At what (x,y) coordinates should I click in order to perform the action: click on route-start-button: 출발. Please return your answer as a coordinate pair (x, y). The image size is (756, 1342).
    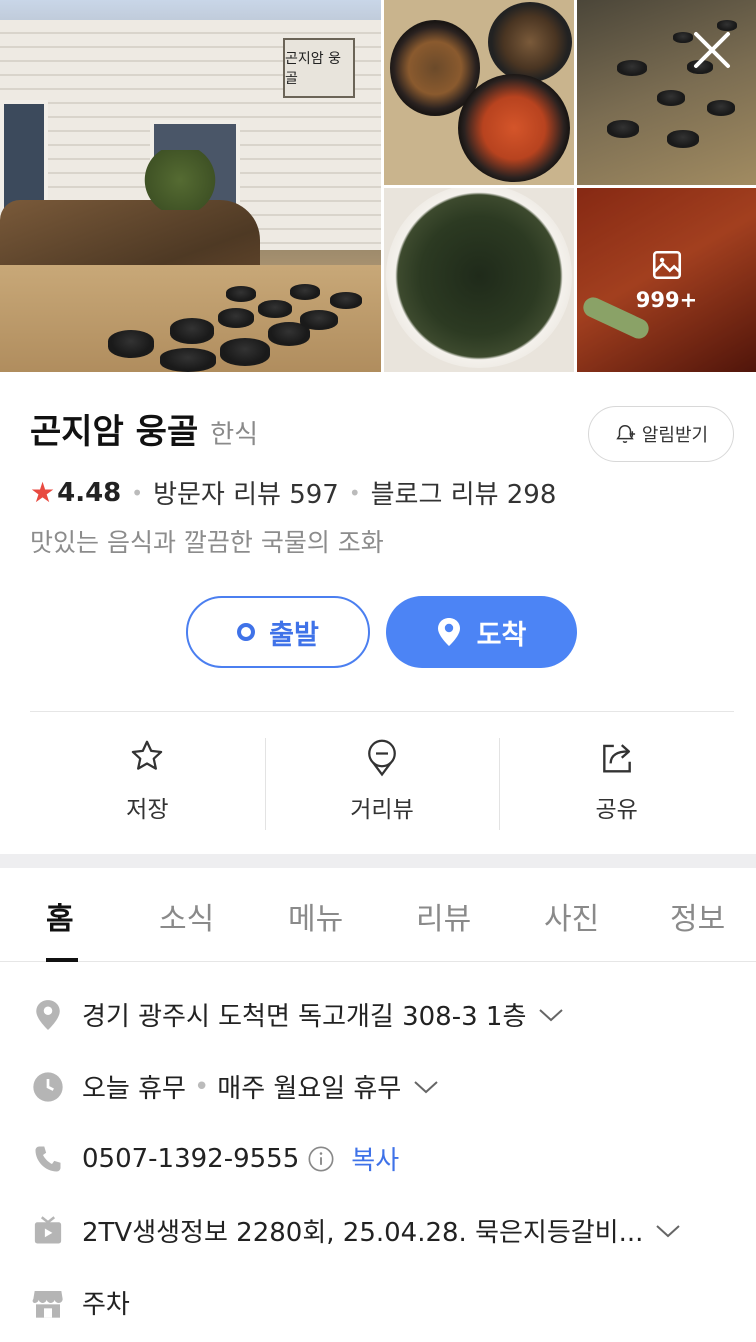
    Looking at the image, I should click on (278, 632).